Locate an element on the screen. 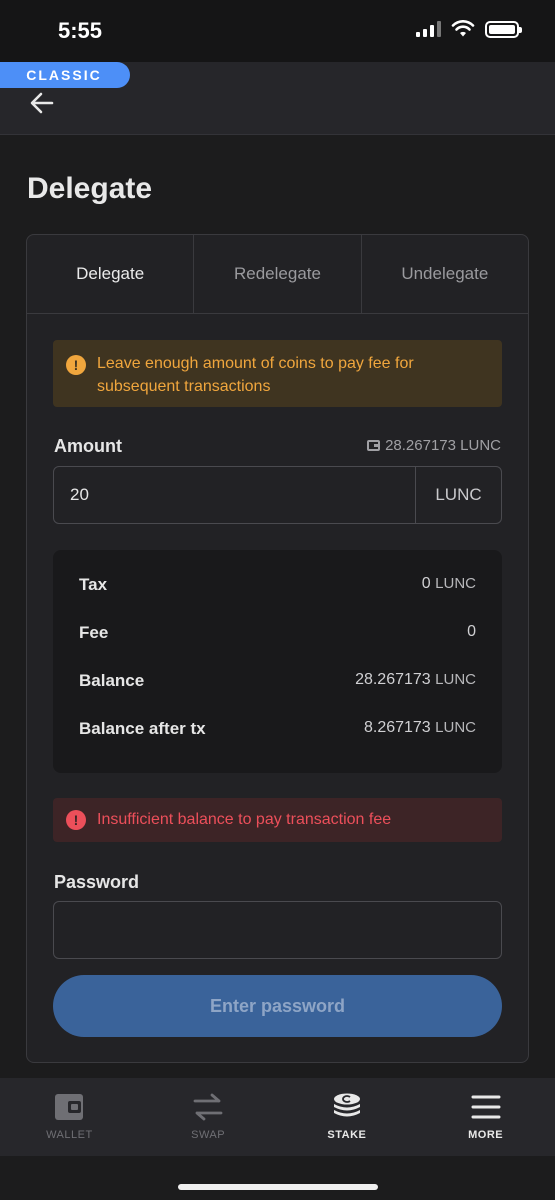  nav-wallet: WALLET is located at coordinates (69, 1117).